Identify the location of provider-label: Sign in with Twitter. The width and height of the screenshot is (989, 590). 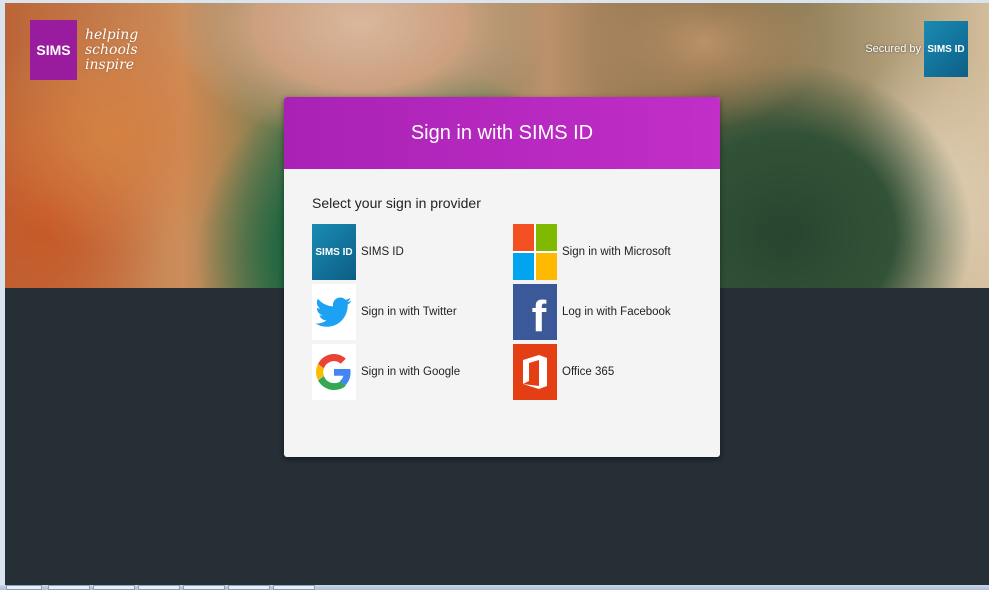
(409, 312).